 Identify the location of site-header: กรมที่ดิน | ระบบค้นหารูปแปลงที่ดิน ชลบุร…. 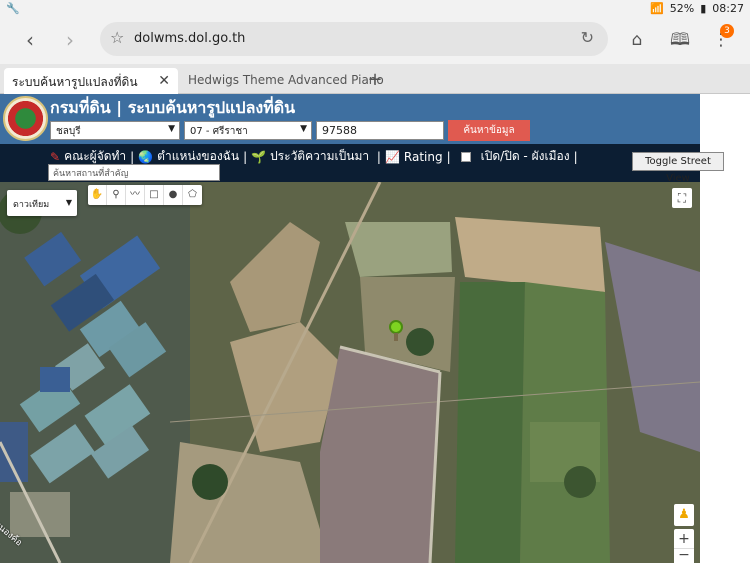
(350, 119).